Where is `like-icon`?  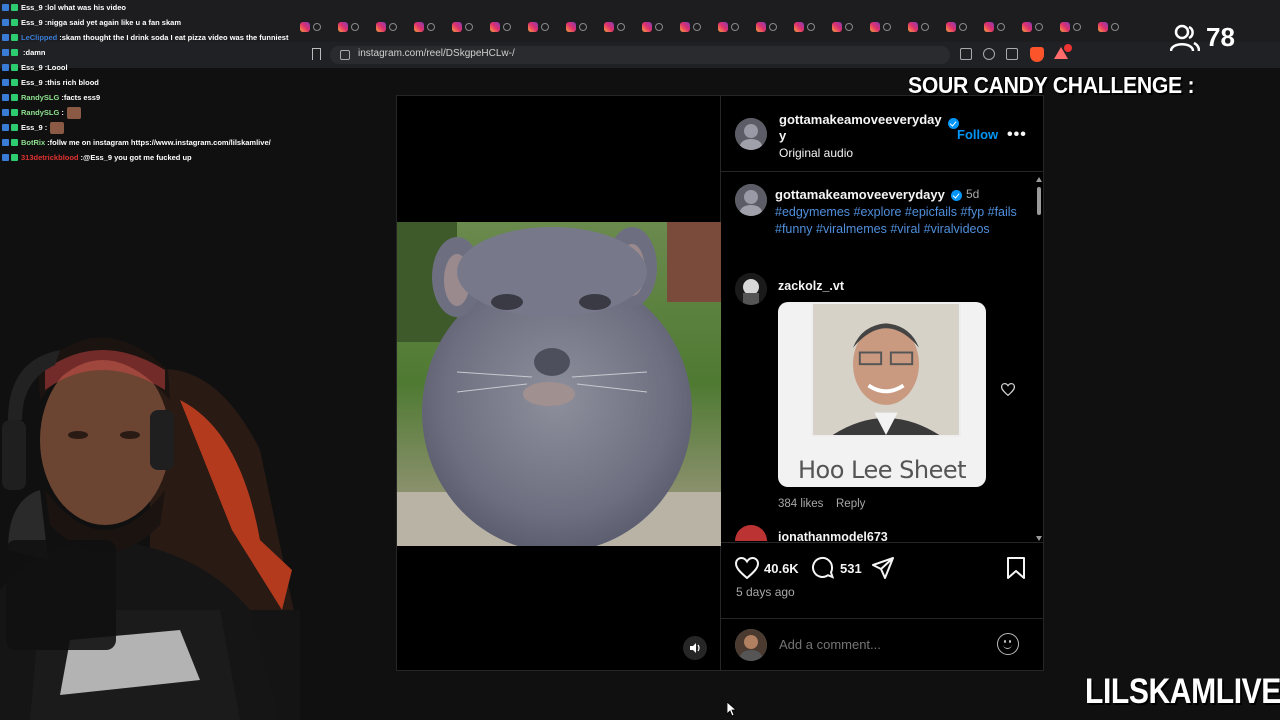
like-icon is located at coordinates (747, 568).